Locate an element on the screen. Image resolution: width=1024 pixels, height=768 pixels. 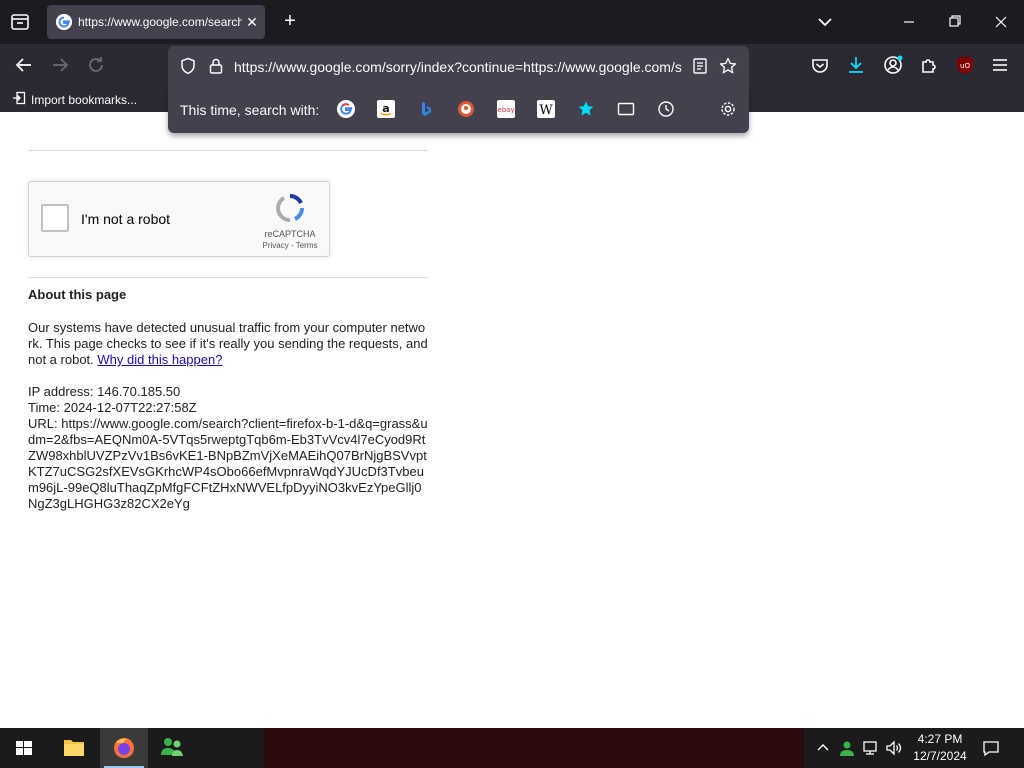
ublock-origin-icon: uO is located at coordinates (965, 65).